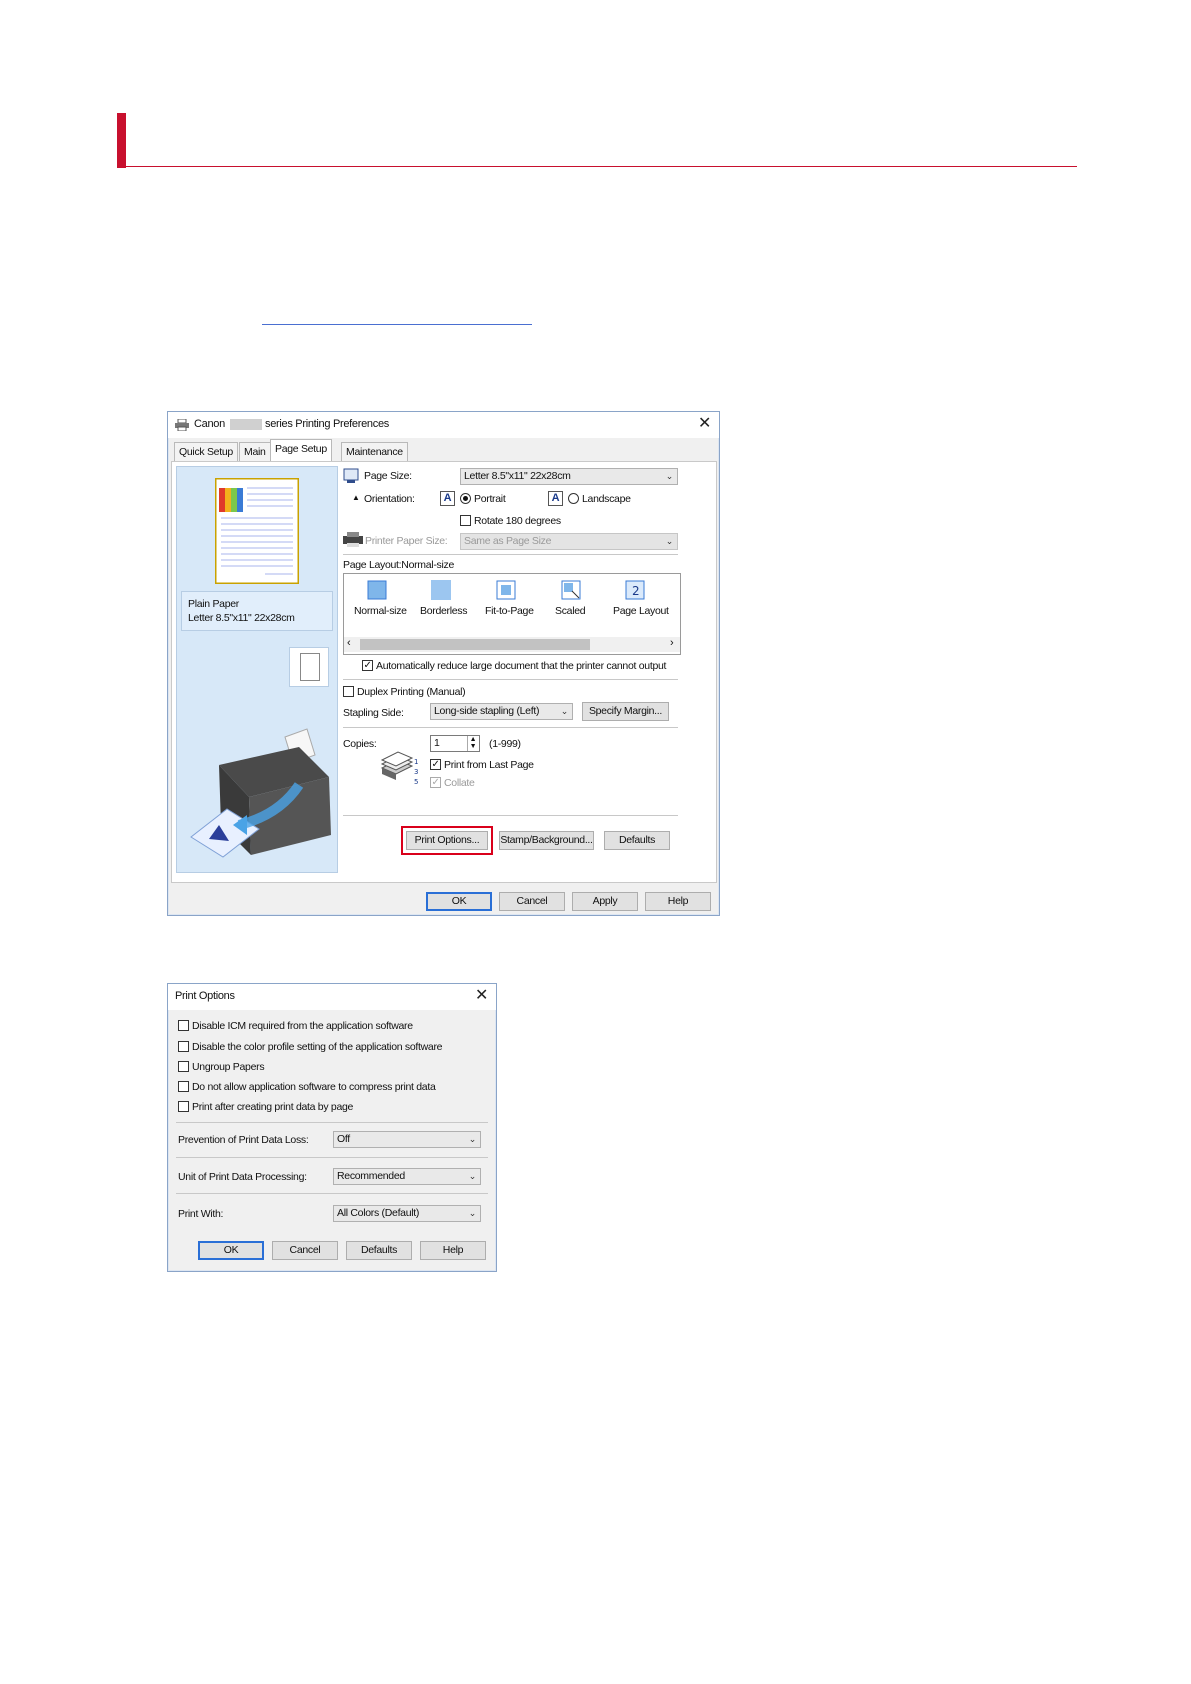 The image size is (1191, 1684). Describe the element at coordinates (569, 476) in the screenshot. I see `page-size-select: Letter 8.5"x11" 22x28cm ⌄` at that location.